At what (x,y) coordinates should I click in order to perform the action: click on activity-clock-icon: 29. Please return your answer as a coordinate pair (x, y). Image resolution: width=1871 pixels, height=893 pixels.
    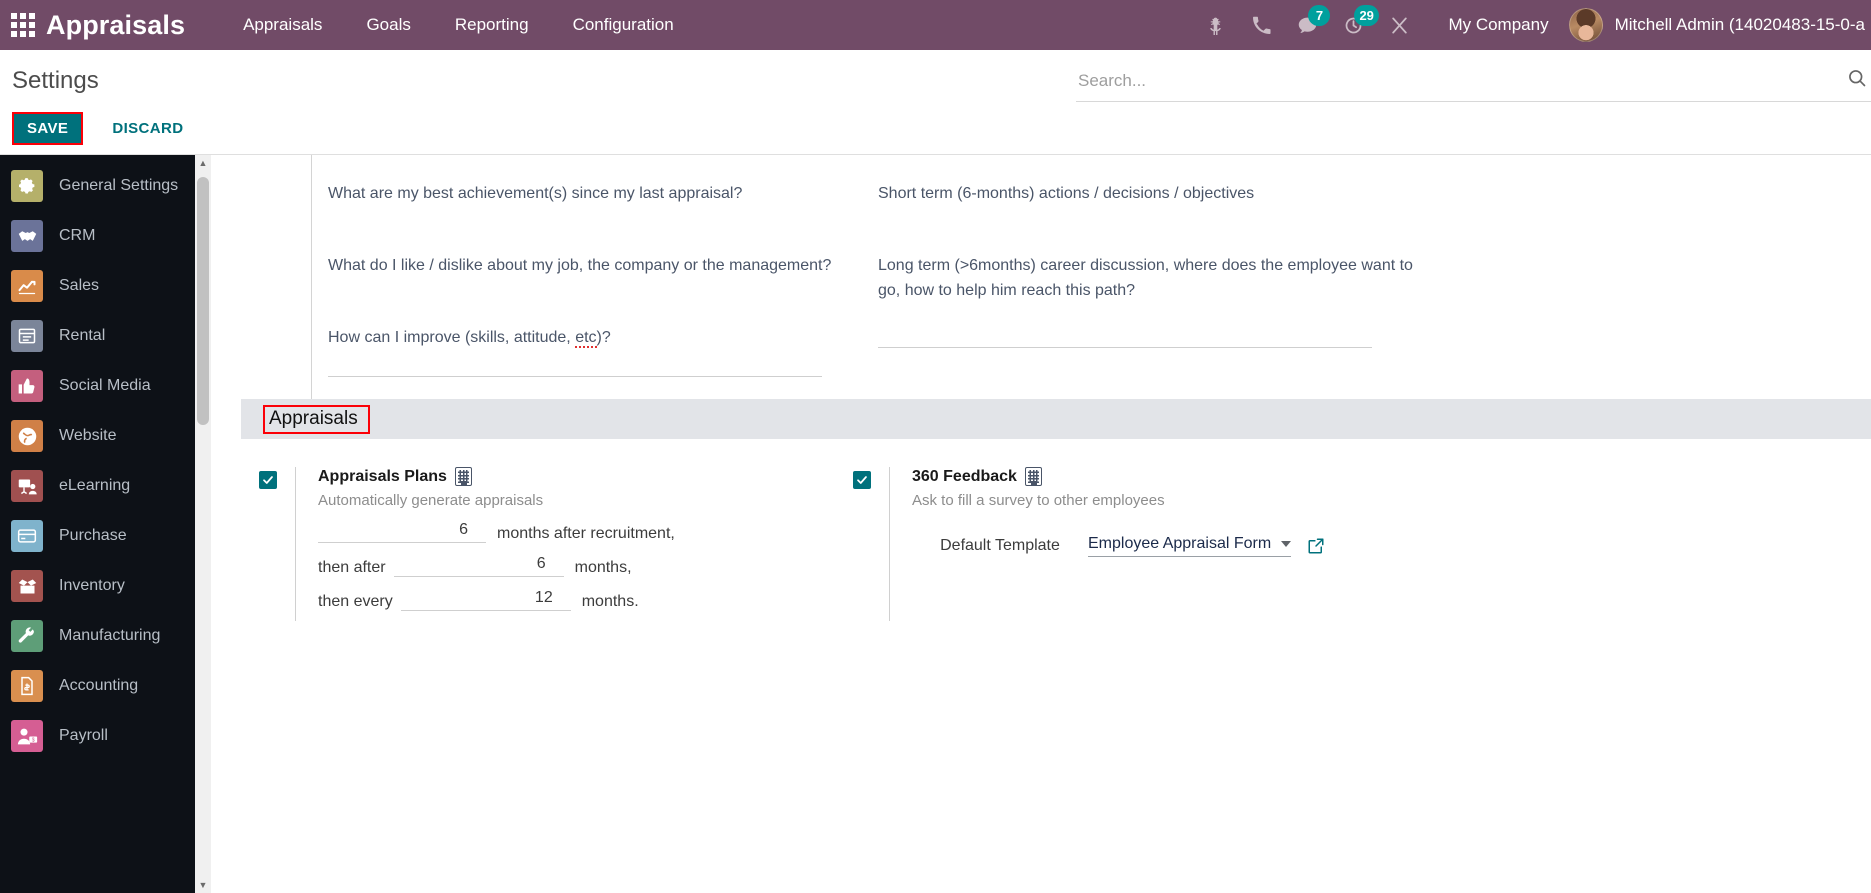
    Looking at the image, I should click on (1354, 25).